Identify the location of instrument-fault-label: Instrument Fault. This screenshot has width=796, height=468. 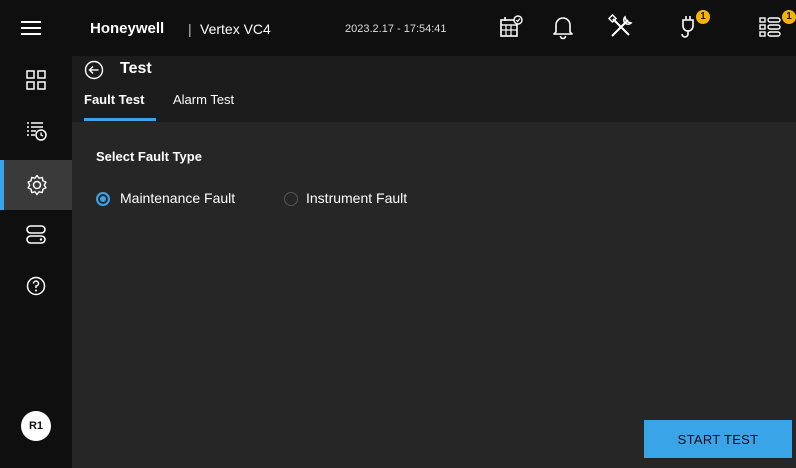
(356, 198).